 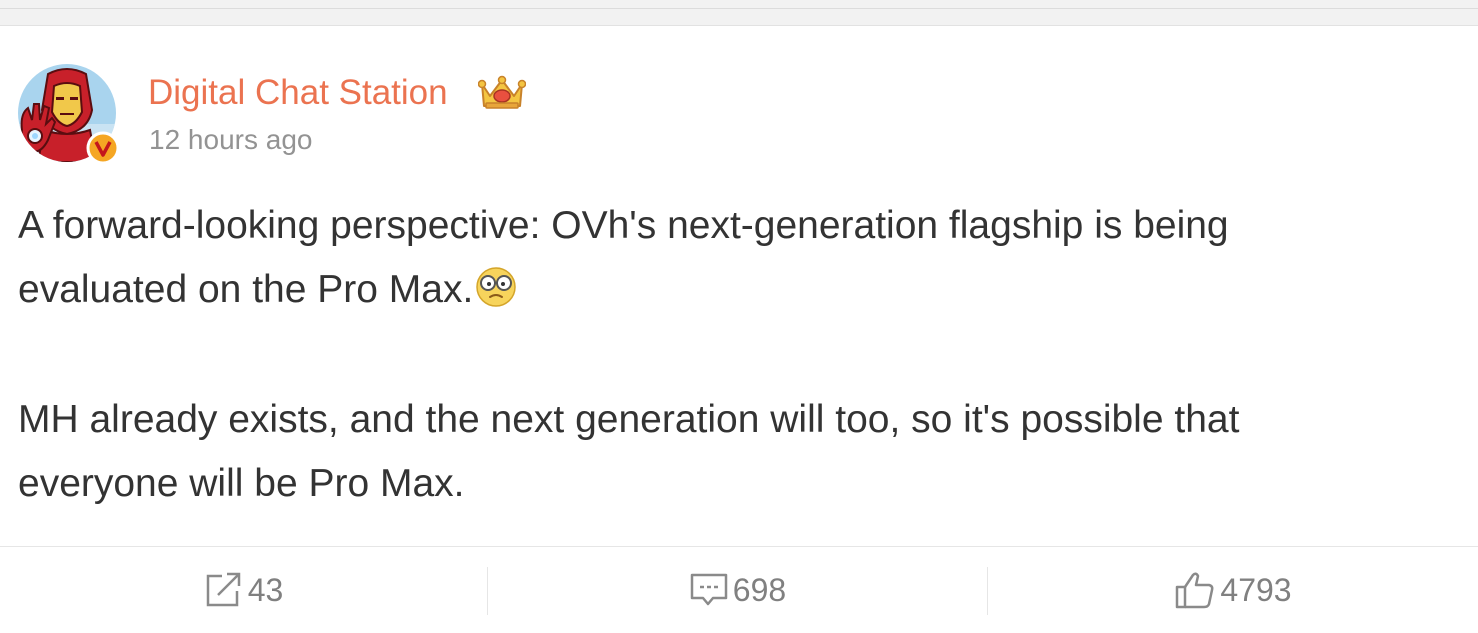 I want to click on action-bar: 43 698 4793, so click(x=739, y=589).